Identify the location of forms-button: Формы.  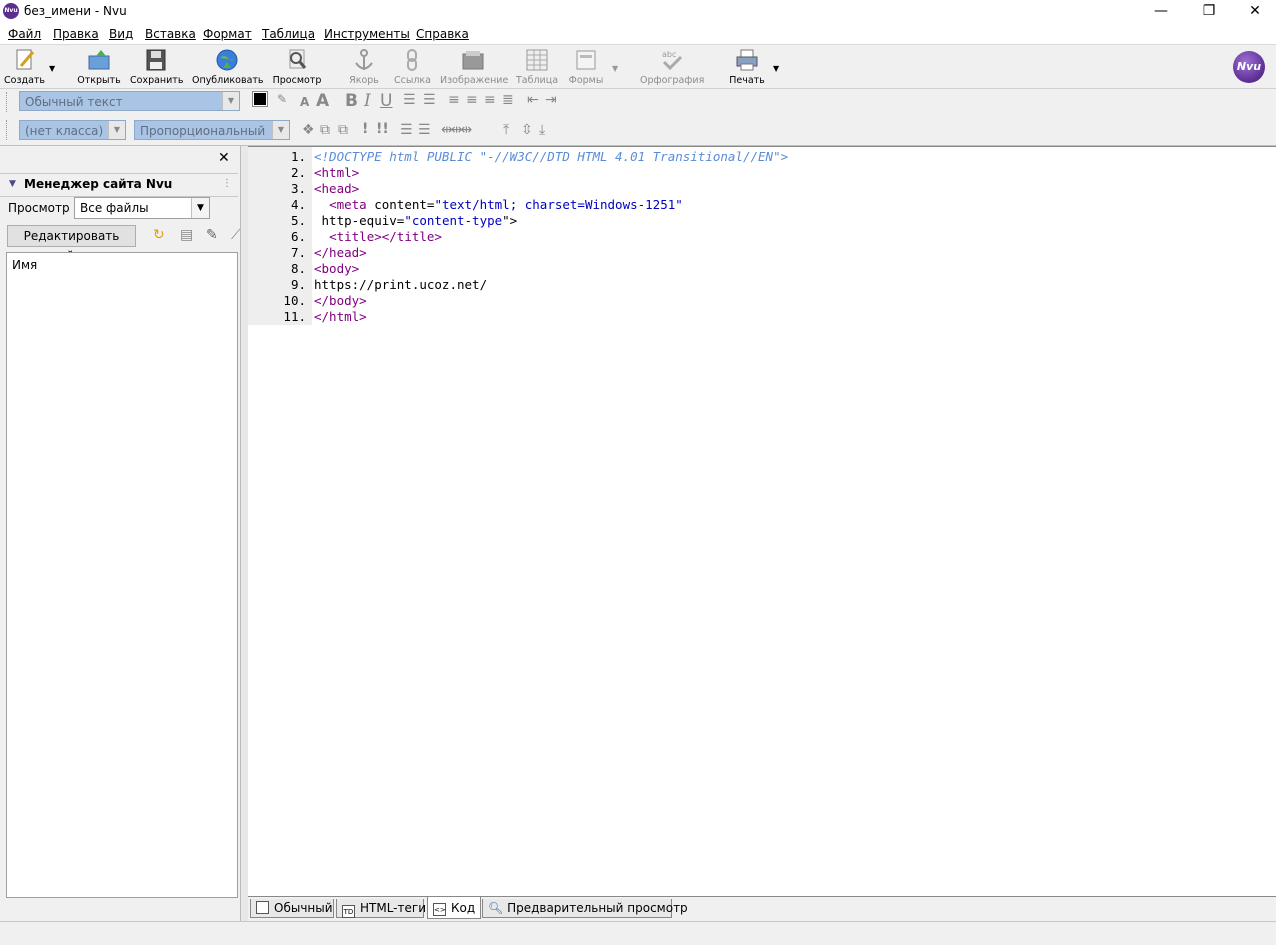
(586, 67).